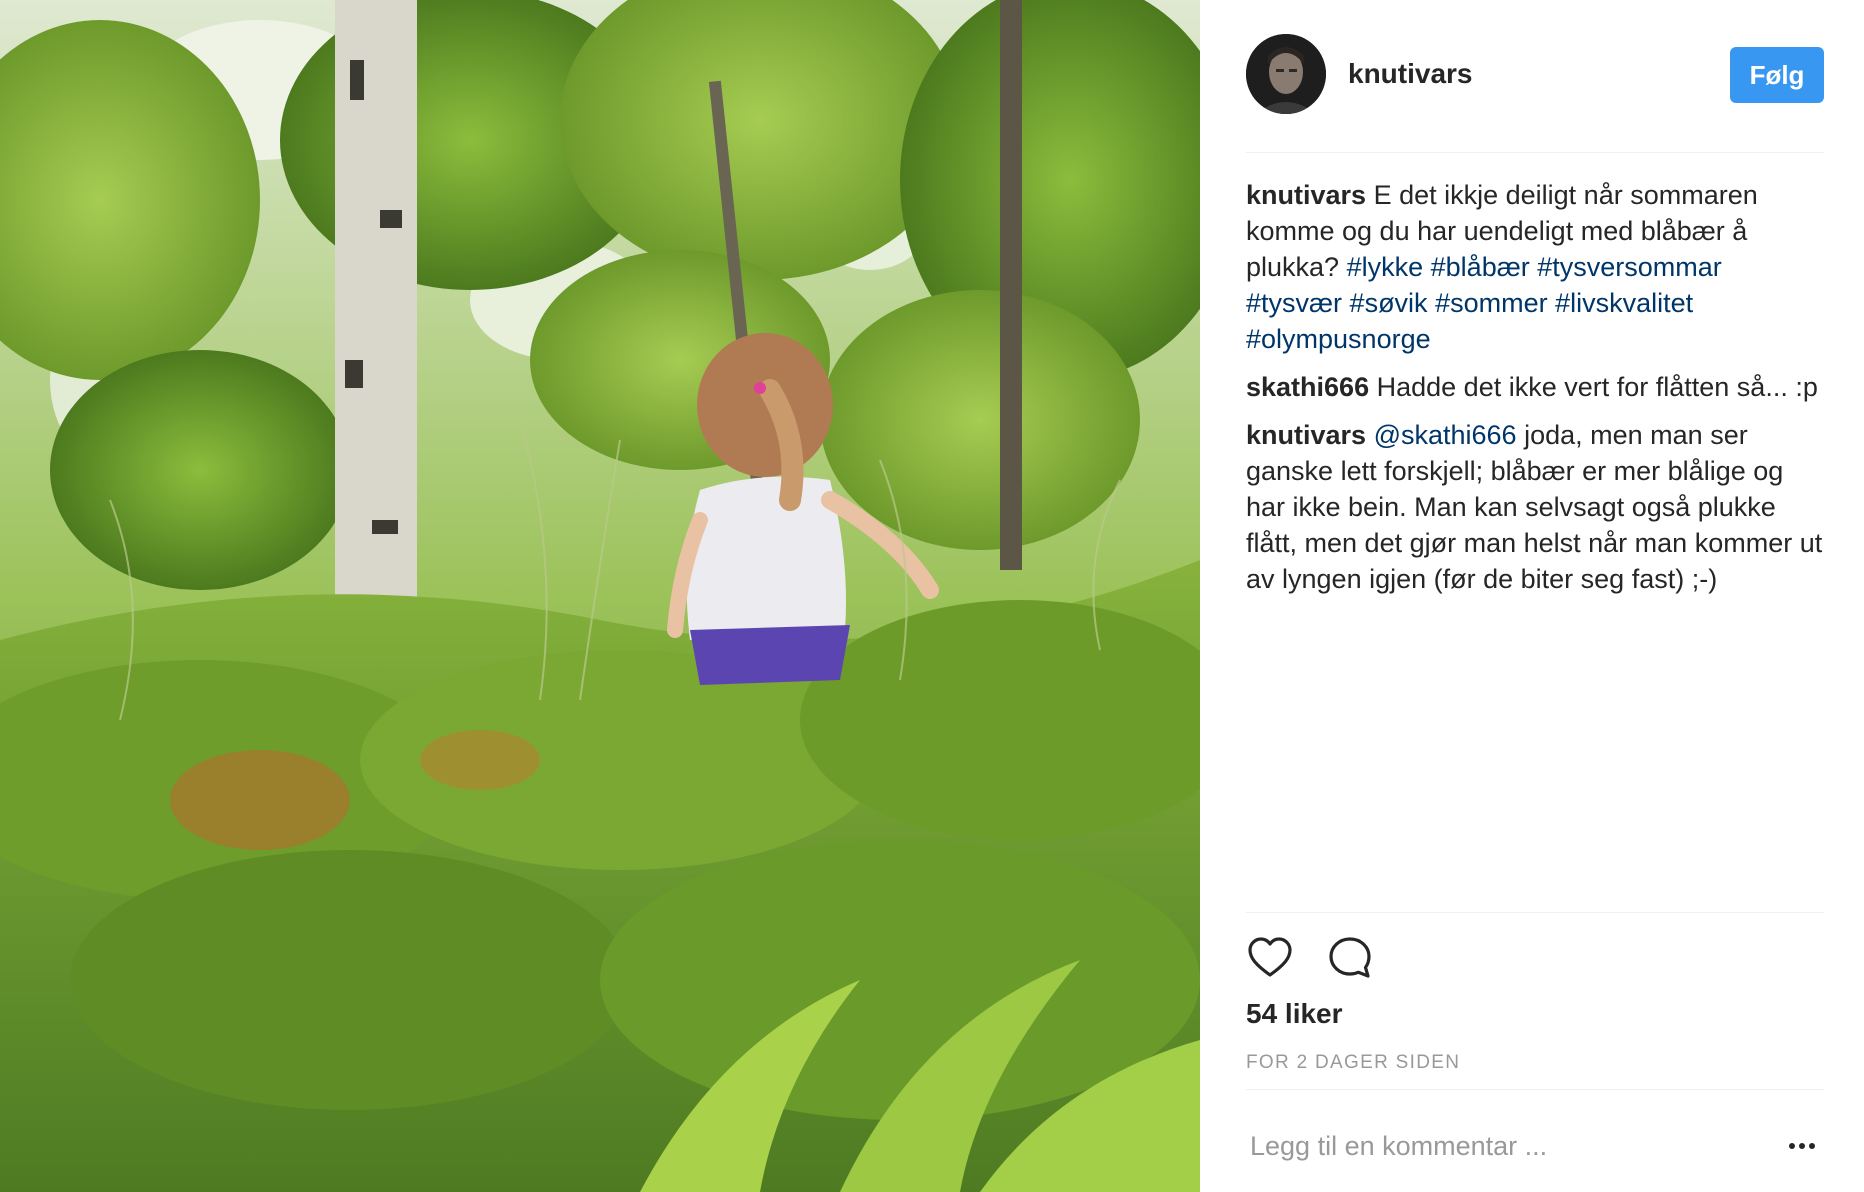 The image size is (1864, 1192). What do you see at coordinates (1535, 912) in the screenshot?
I see `actions-divider` at bounding box center [1535, 912].